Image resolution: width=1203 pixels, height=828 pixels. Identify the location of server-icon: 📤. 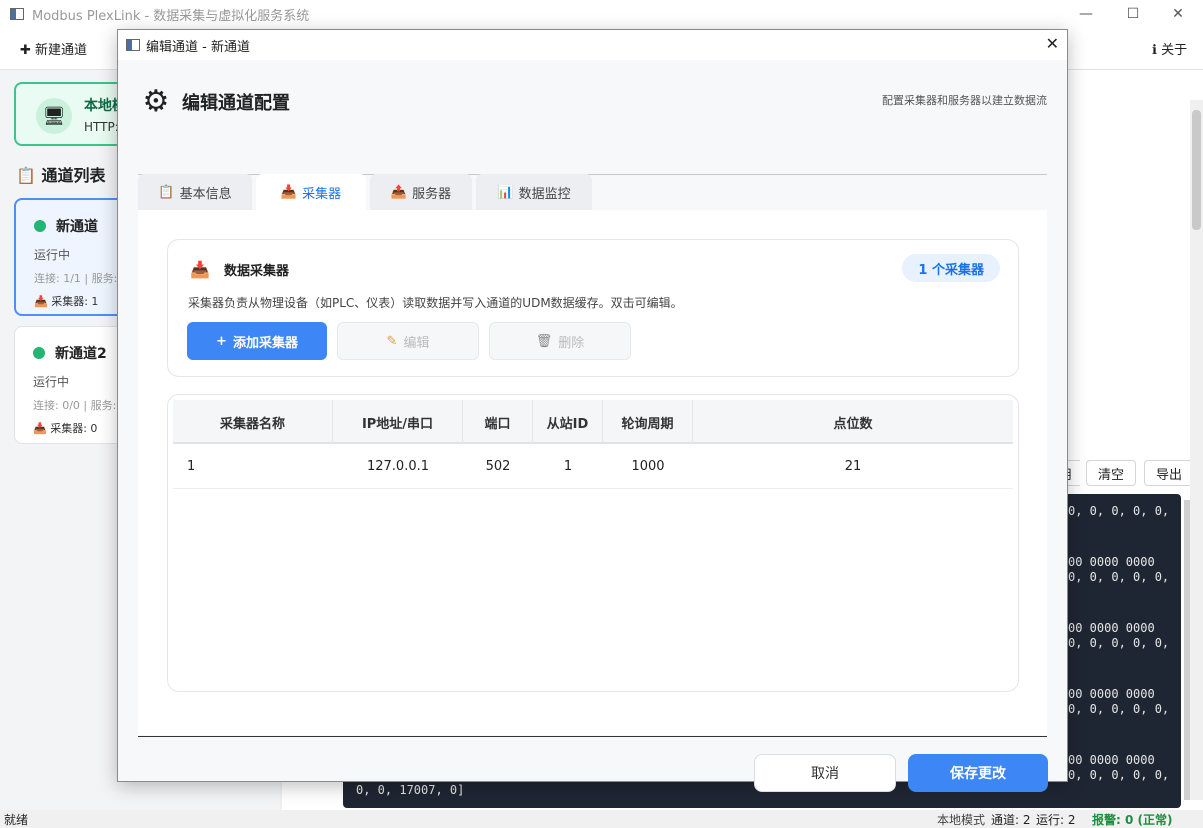
(399, 192).